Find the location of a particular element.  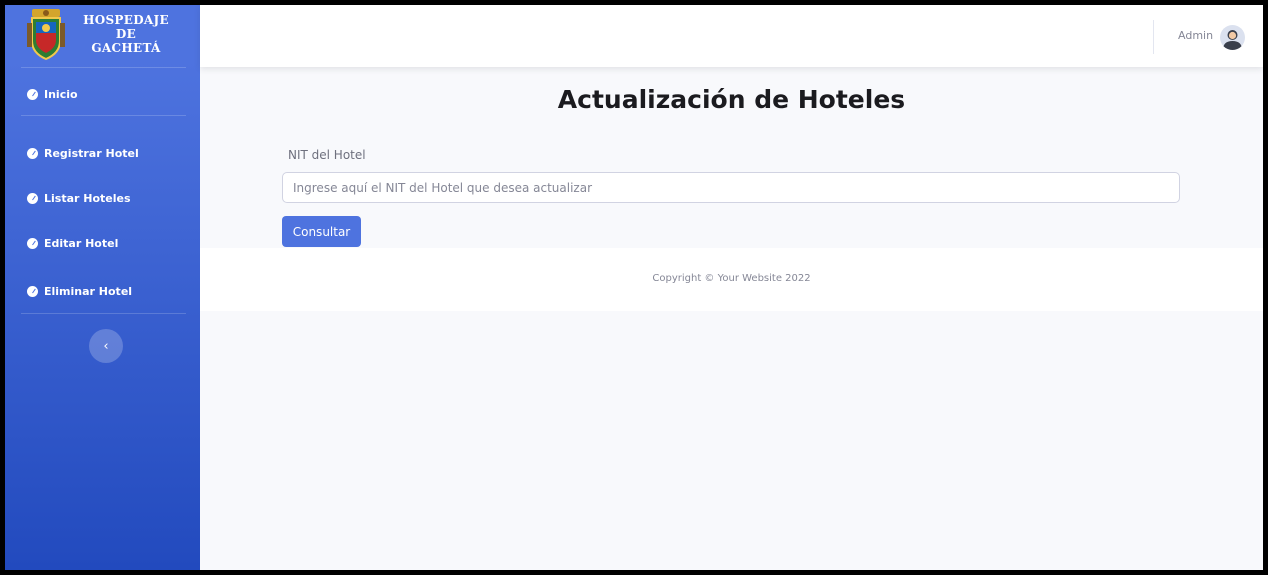

sidebar-item-listar-hoteles: Listar Hoteles is located at coordinates (79, 198).